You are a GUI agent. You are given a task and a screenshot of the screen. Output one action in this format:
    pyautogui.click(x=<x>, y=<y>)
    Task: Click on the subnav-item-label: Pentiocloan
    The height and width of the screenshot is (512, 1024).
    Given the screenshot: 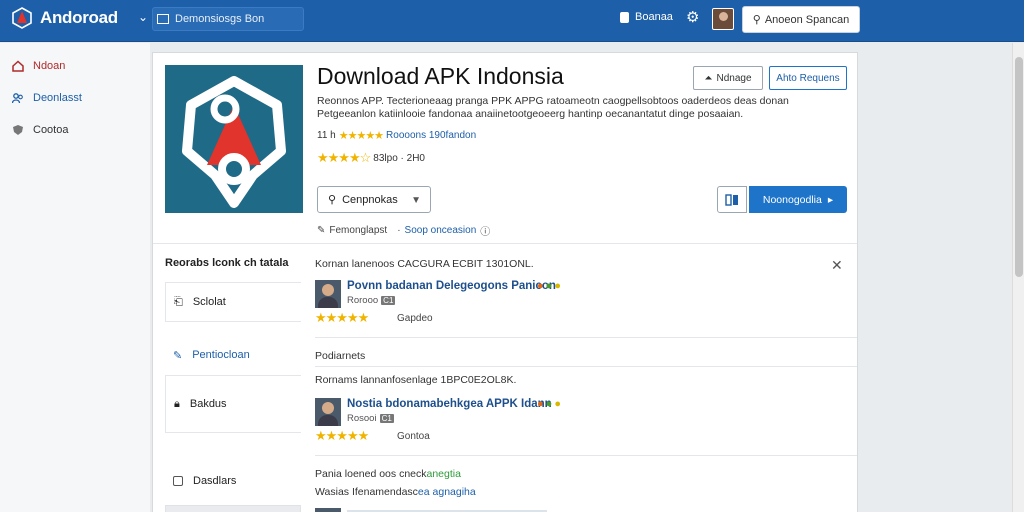 What is the action you would take?
    pyautogui.click(x=221, y=355)
    